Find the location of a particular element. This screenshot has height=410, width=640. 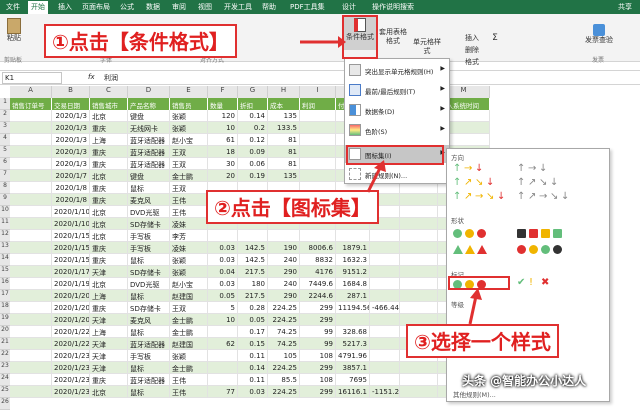

arrowhead-step1 is located at coordinates (342, 42).